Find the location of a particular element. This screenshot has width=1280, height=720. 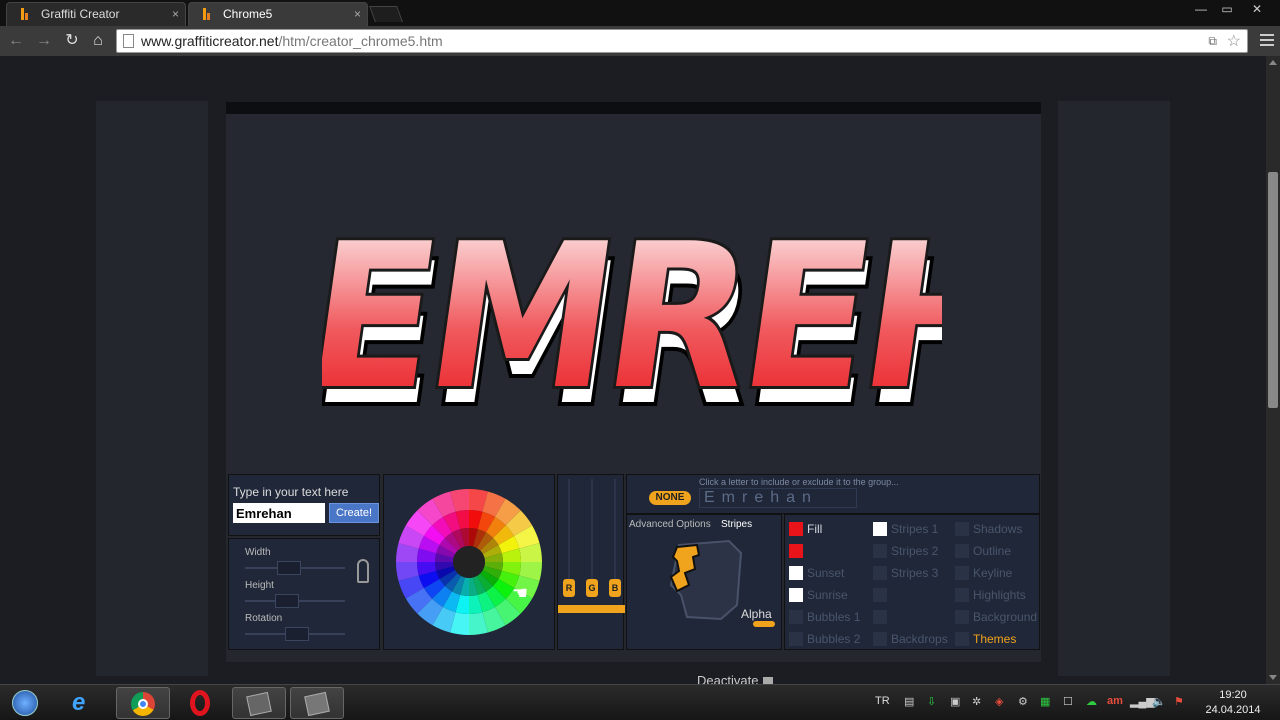

hand-cursor-icon: ☚ is located at coordinates (520, 593).